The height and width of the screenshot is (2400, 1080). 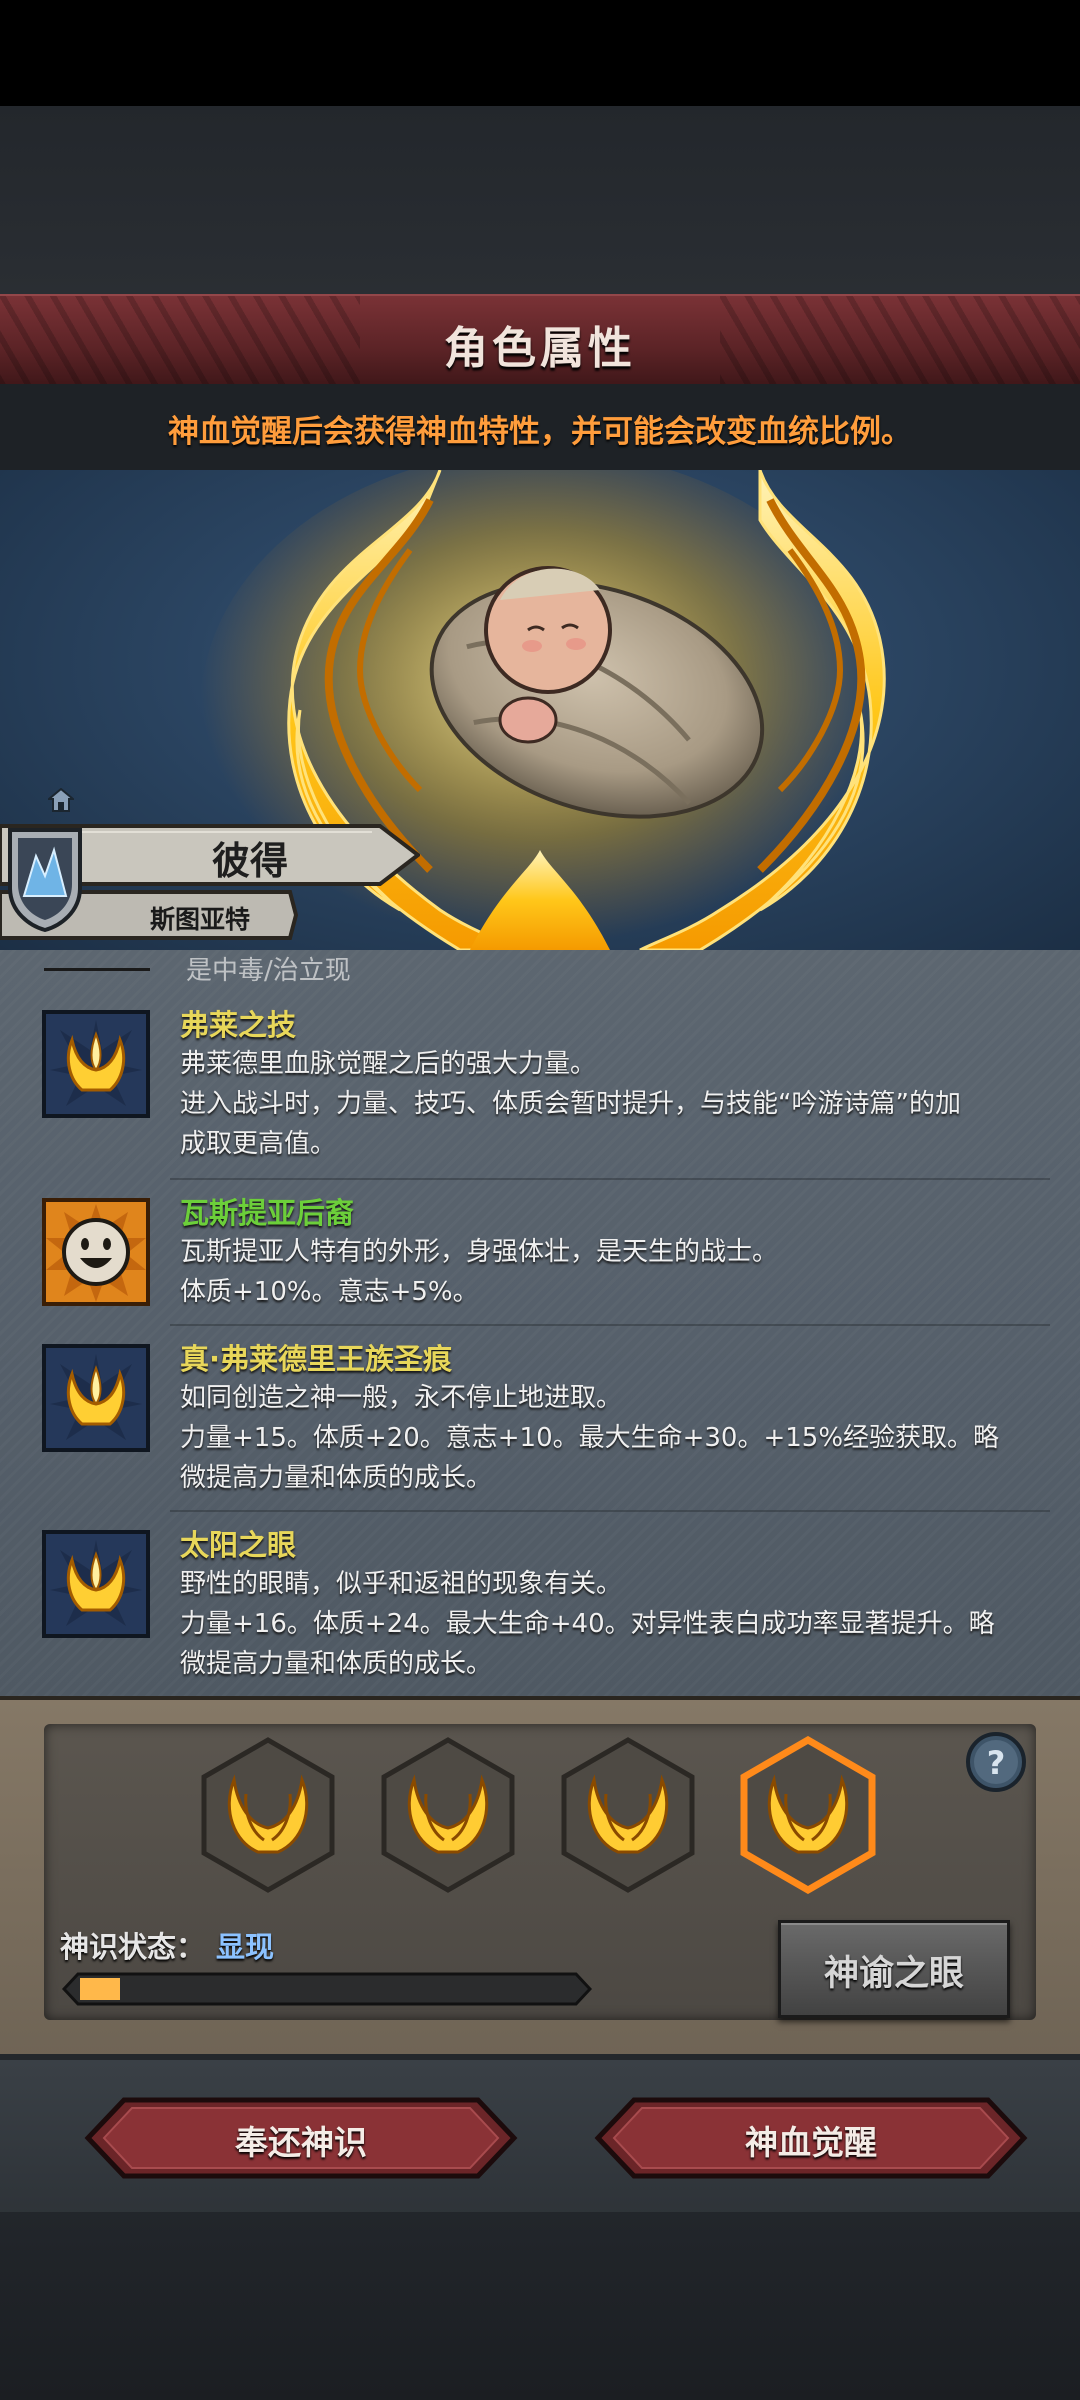 I want to click on return-divine-button-label: 奉还神识, so click(x=301, y=2142).